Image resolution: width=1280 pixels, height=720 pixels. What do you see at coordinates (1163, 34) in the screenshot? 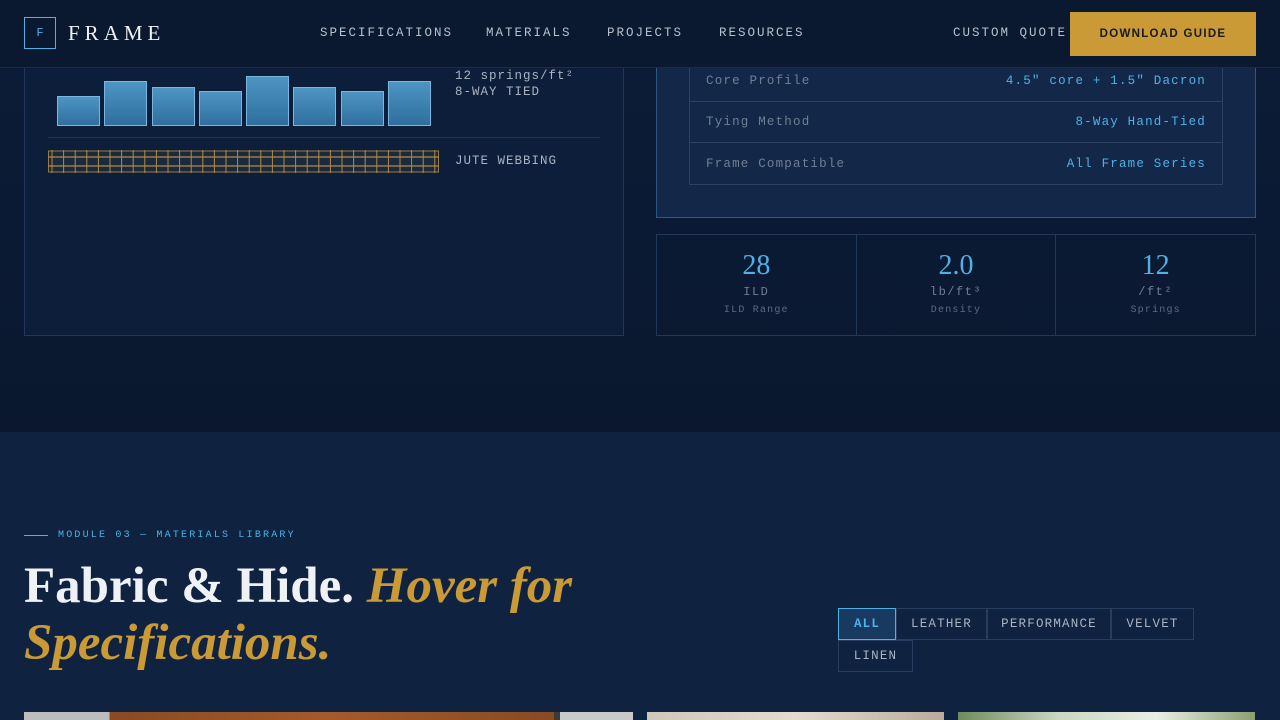
I see `download-guide-button: DOWNLOAD GUIDE` at bounding box center [1163, 34].